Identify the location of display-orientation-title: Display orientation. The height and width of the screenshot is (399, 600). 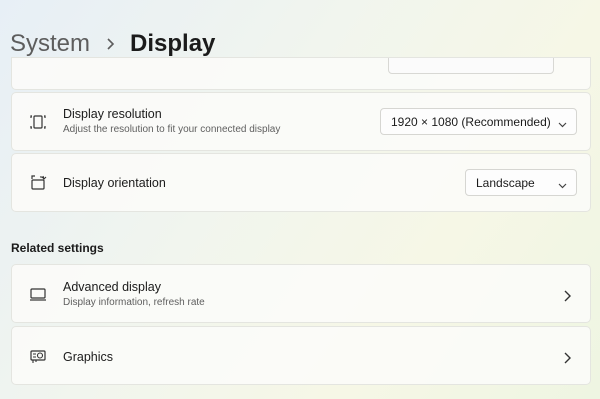
(114, 183).